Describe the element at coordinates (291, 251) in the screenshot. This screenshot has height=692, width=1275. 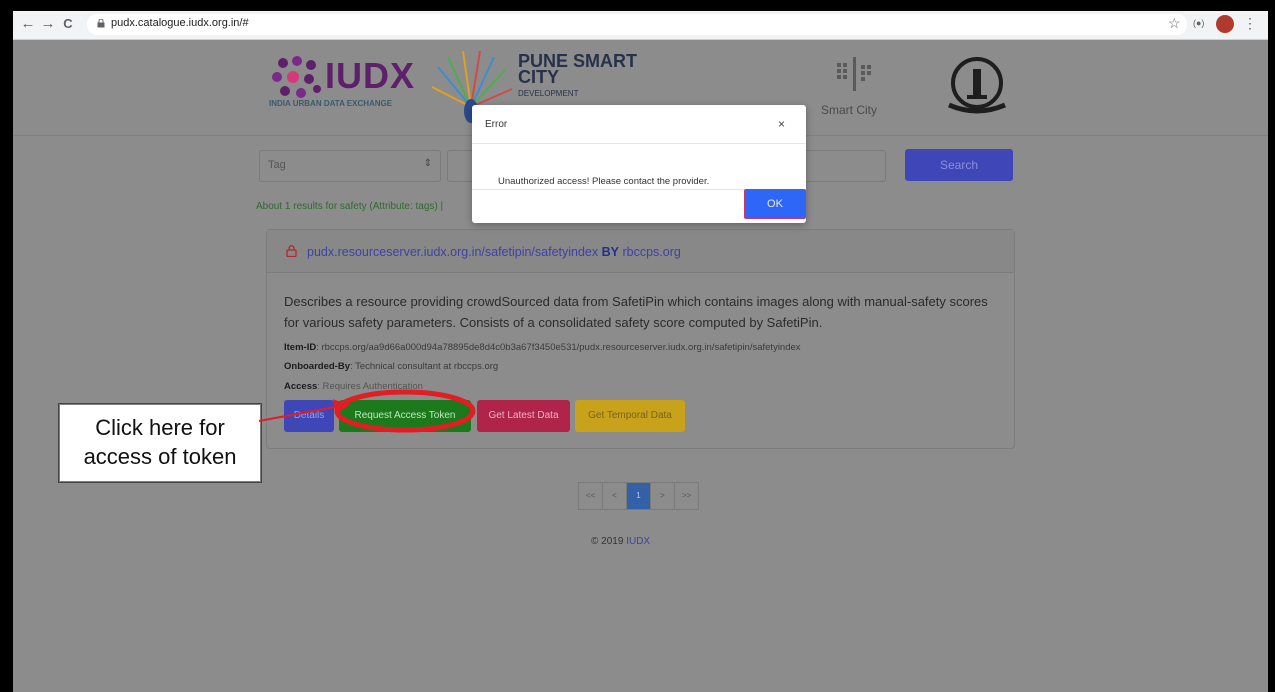
I see `padlock-icon` at that location.